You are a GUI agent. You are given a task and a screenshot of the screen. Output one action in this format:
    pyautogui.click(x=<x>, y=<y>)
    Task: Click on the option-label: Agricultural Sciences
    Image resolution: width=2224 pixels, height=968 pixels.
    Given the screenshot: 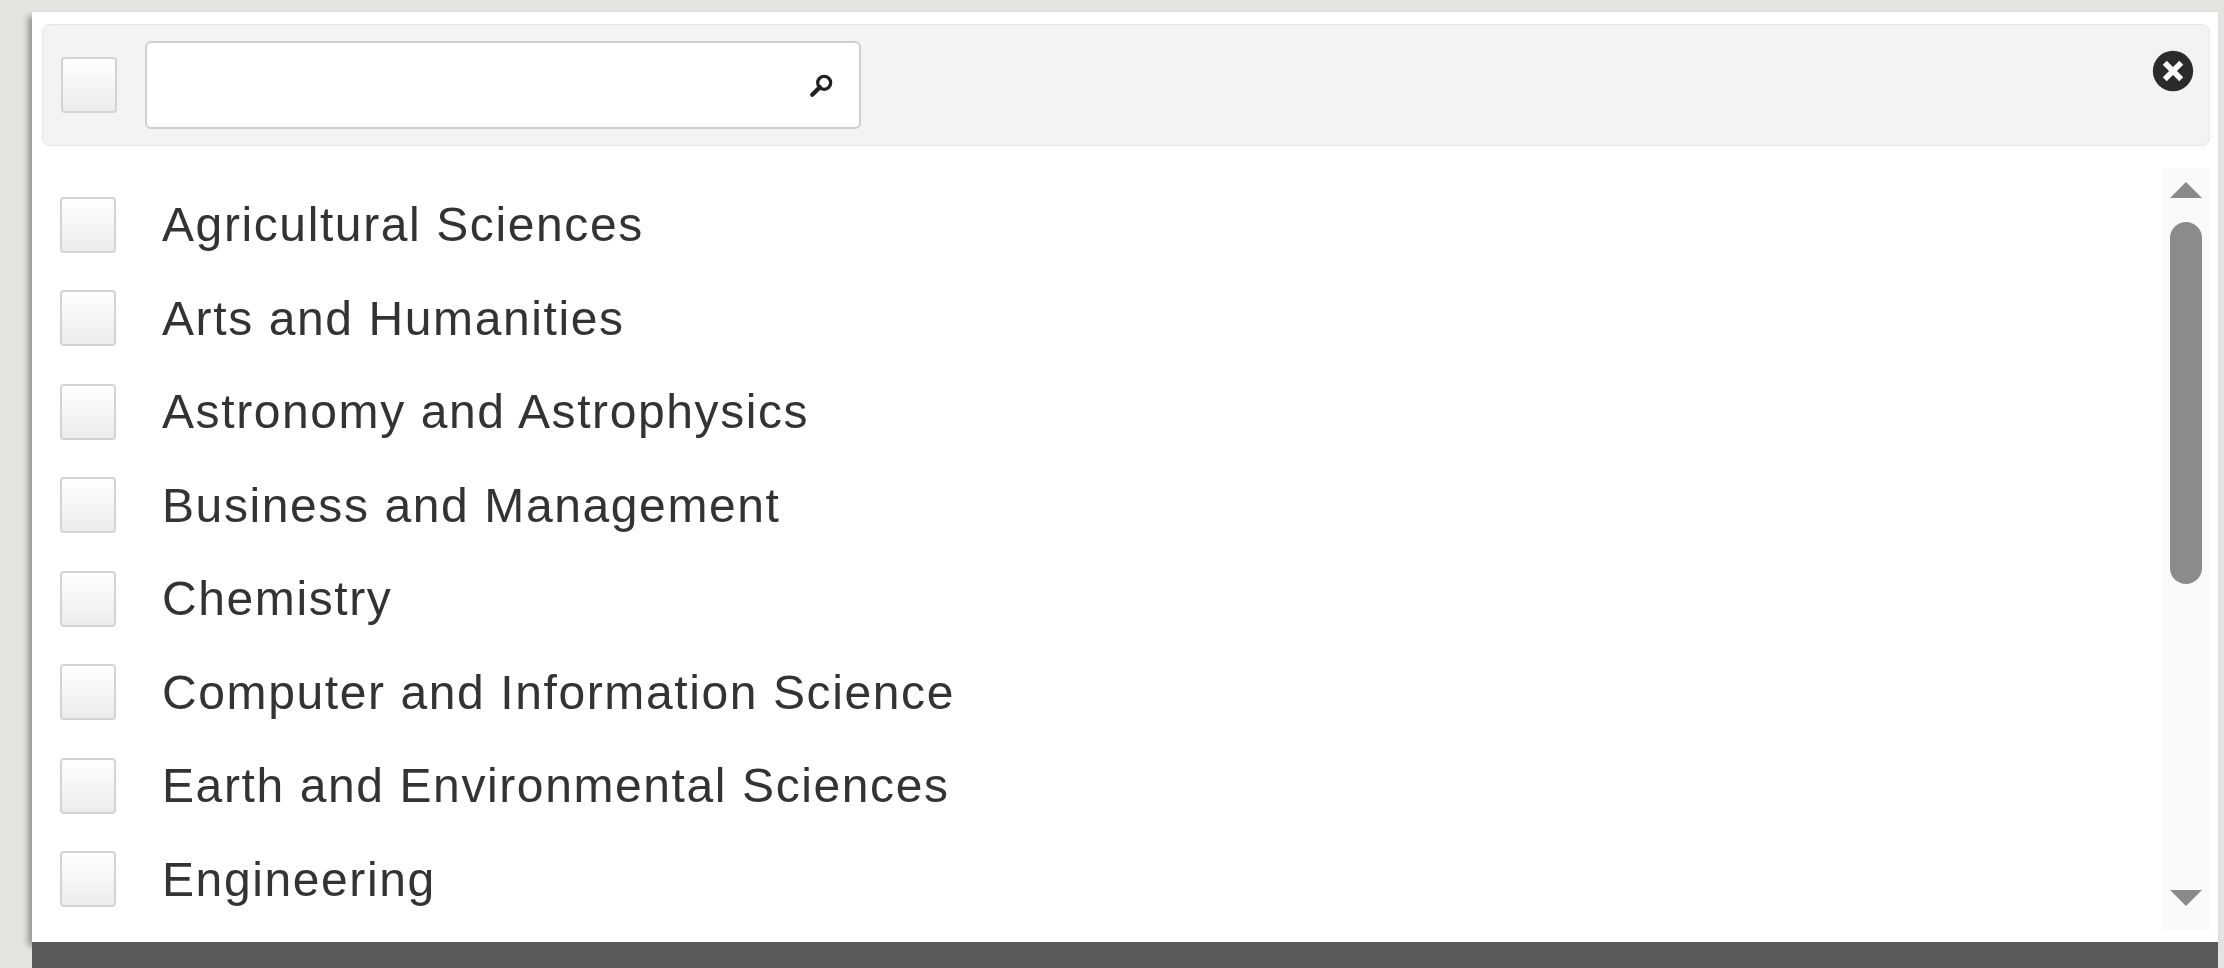 What is the action you would take?
    pyautogui.click(x=403, y=225)
    